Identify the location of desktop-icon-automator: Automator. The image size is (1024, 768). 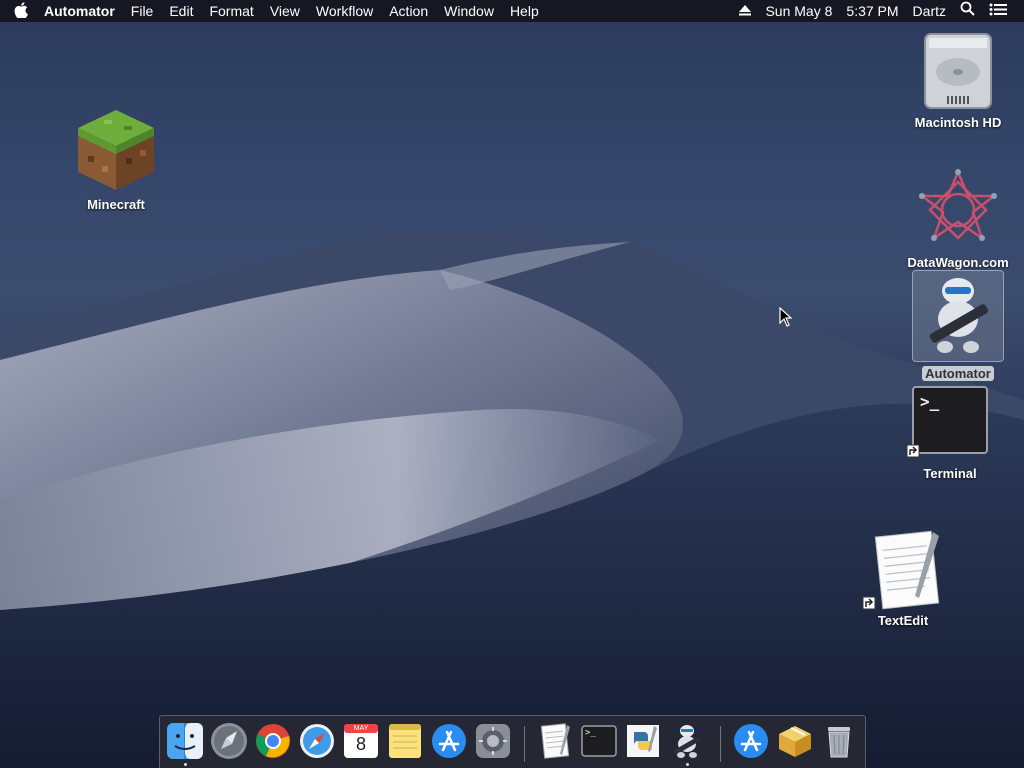
(958, 325).